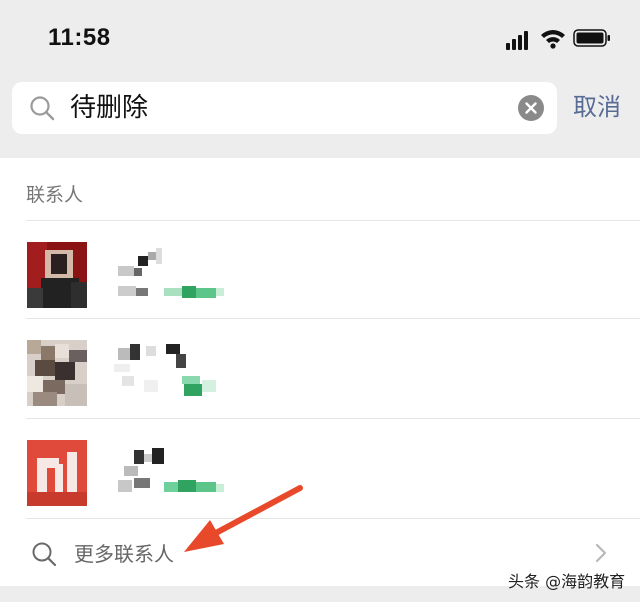 Image resolution: width=640 pixels, height=602 pixels. Describe the element at coordinates (553, 39) in the screenshot. I see `wifi-icon` at that location.